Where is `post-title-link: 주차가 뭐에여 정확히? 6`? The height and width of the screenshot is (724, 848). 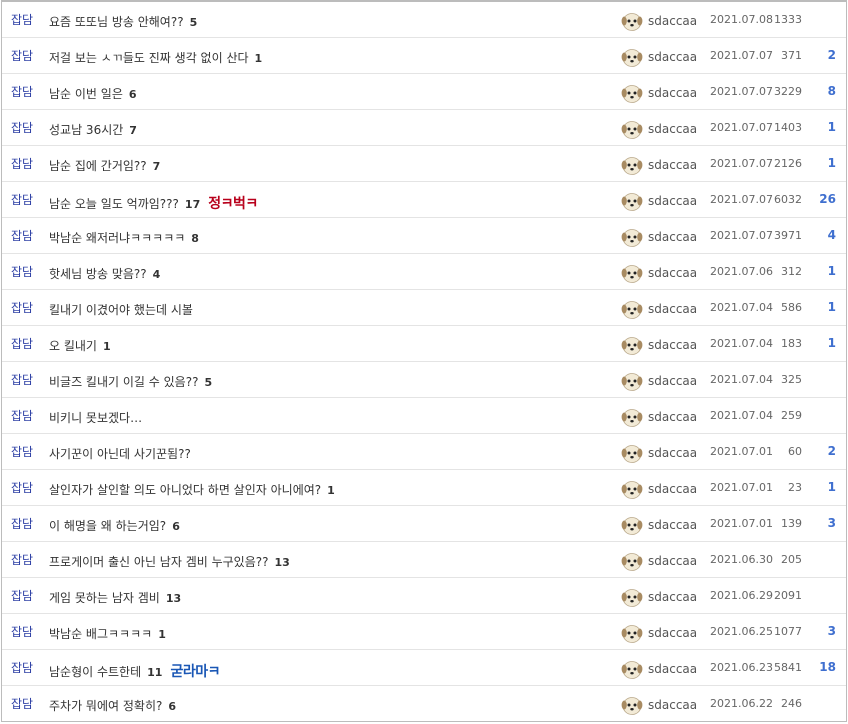 post-title-link: 주차가 뭐에여 정확히? 6 is located at coordinates (112, 705).